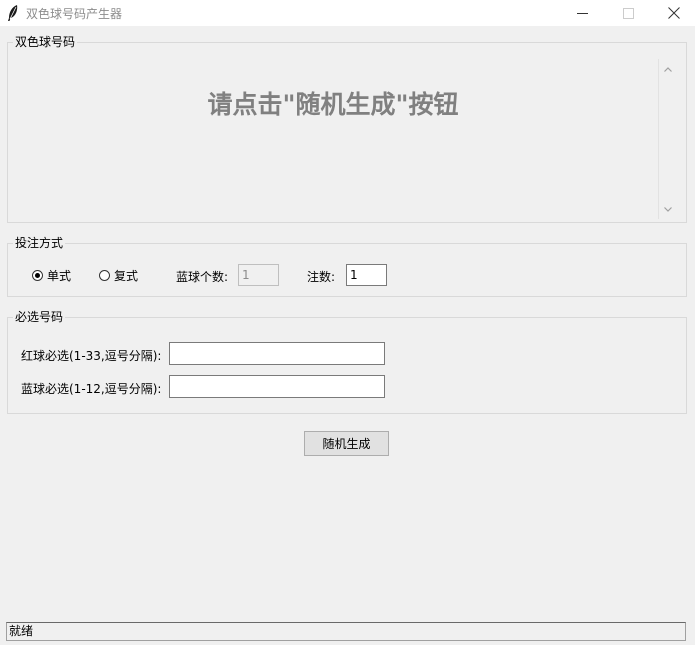  I want to click on close-button, so click(673, 13).